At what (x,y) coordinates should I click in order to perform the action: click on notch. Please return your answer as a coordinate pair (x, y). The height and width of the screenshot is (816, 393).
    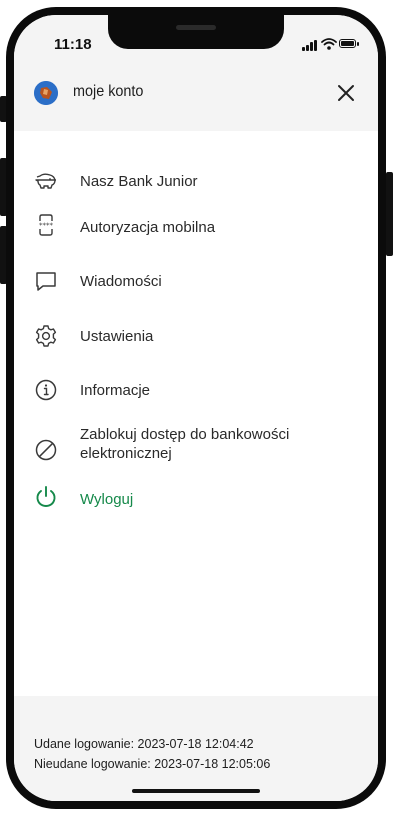
    Looking at the image, I should click on (196, 32).